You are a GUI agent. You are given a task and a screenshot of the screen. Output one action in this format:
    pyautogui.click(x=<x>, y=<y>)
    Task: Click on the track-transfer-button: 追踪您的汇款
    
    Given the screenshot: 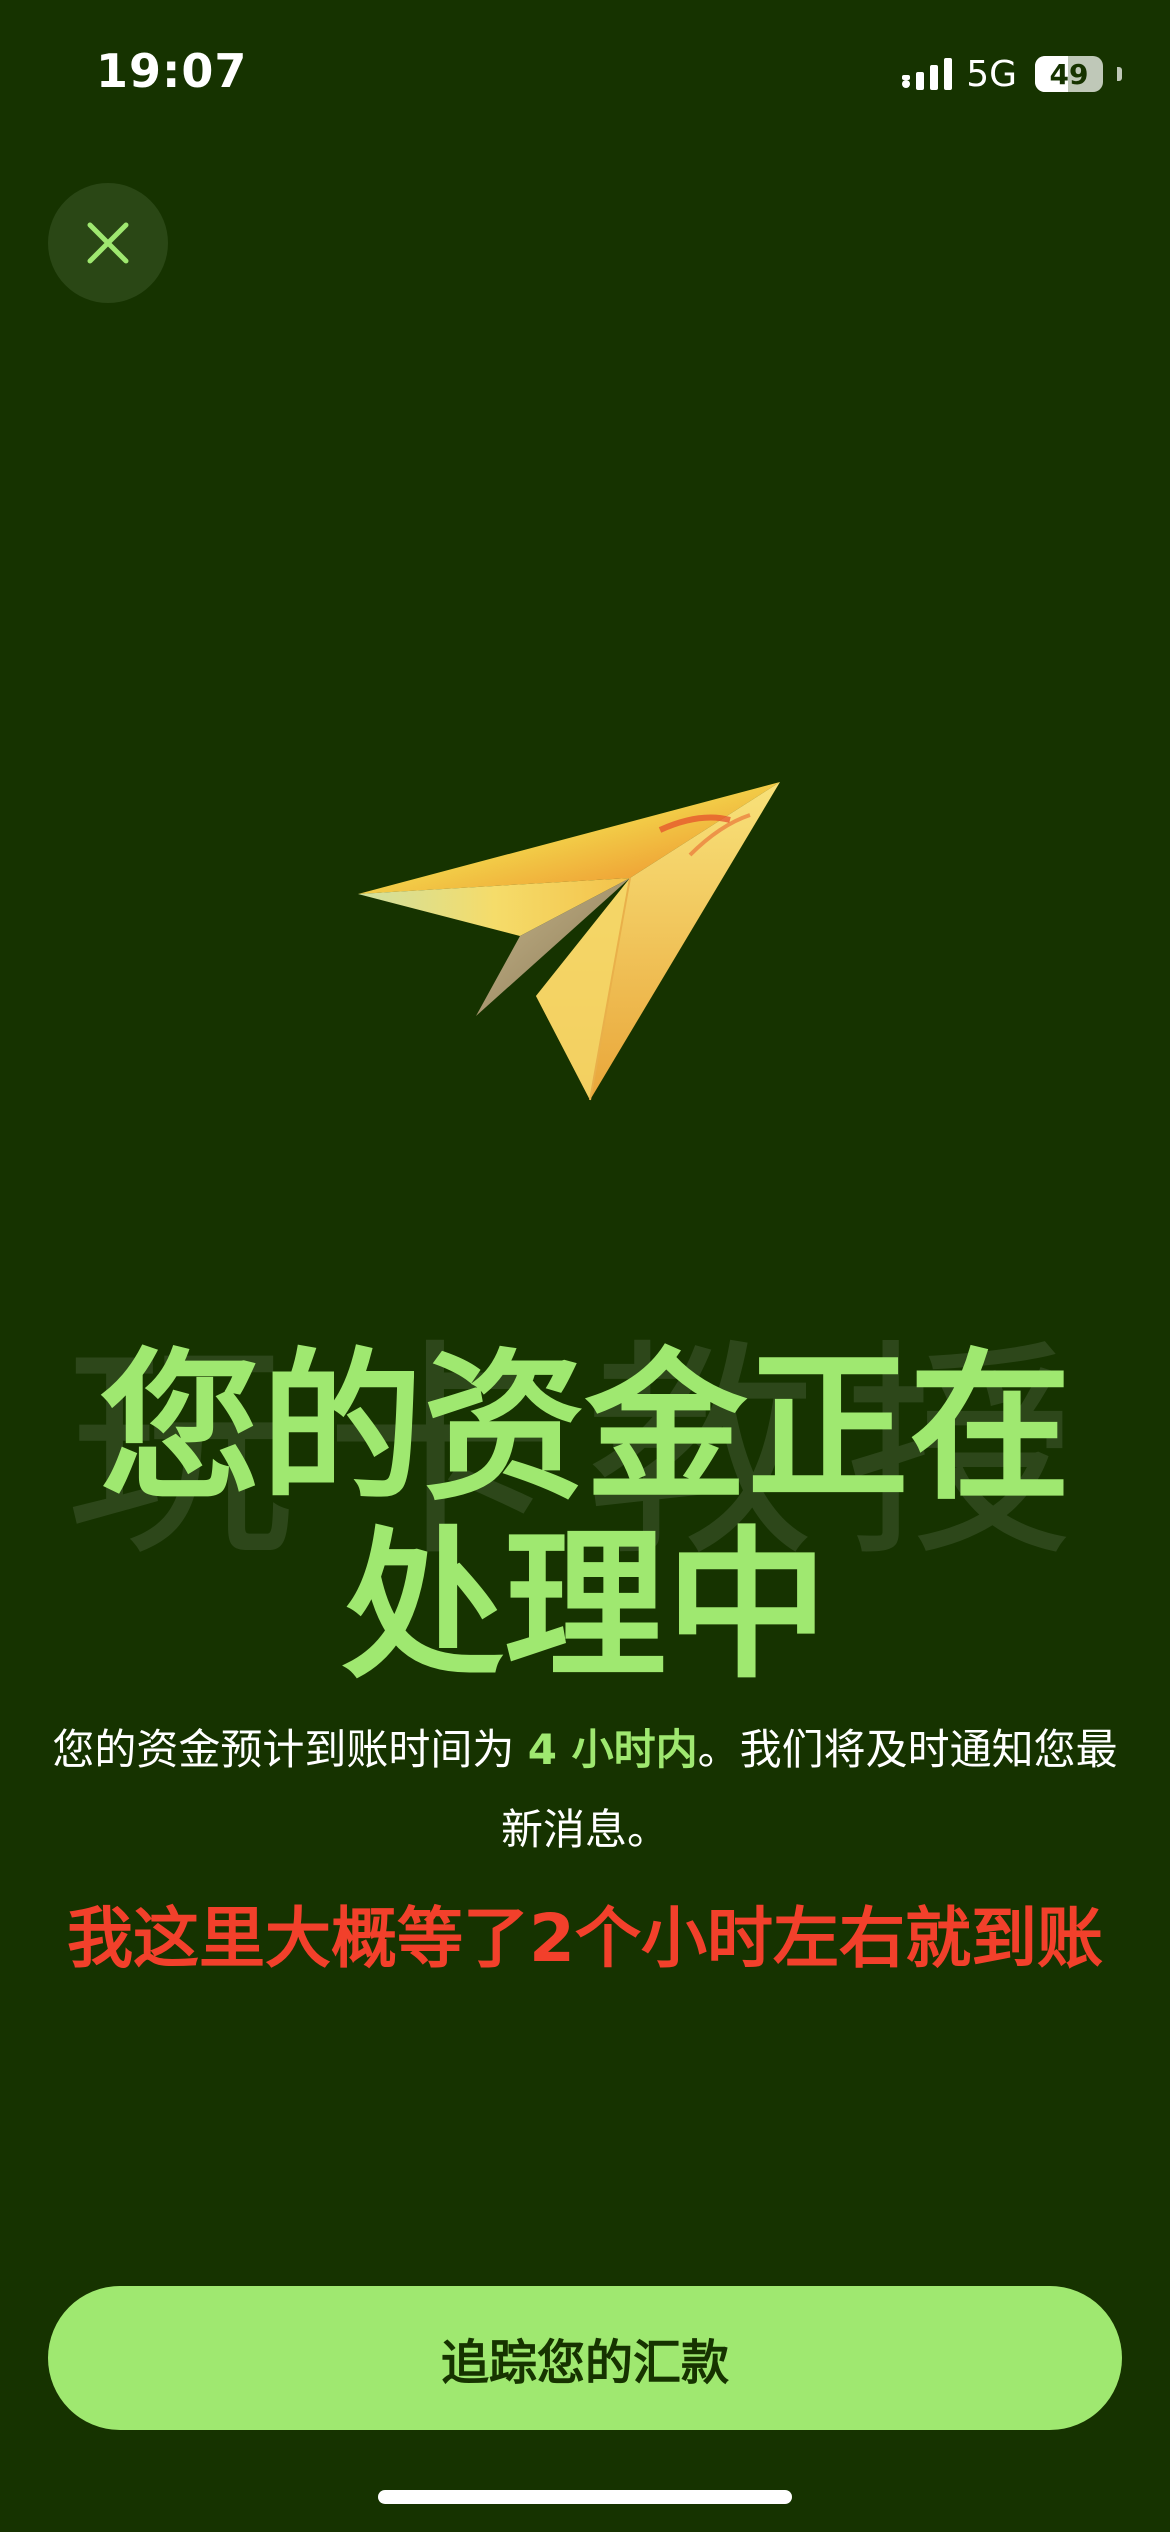 What is the action you would take?
    pyautogui.click(x=585, y=2358)
    